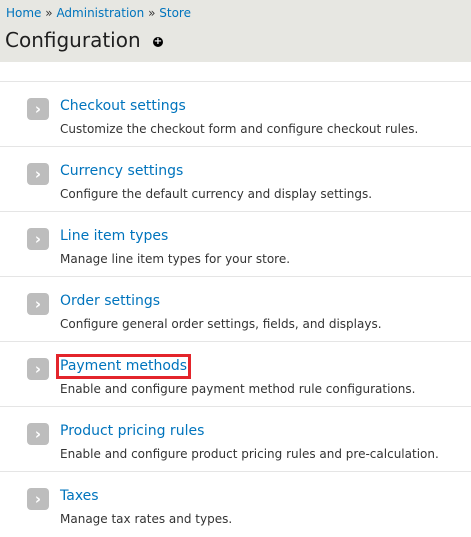 The image size is (471, 537). What do you see at coordinates (175, 259) in the screenshot?
I see `list-item-description: Manage line item types for your store.` at bounding box center [175, 259].